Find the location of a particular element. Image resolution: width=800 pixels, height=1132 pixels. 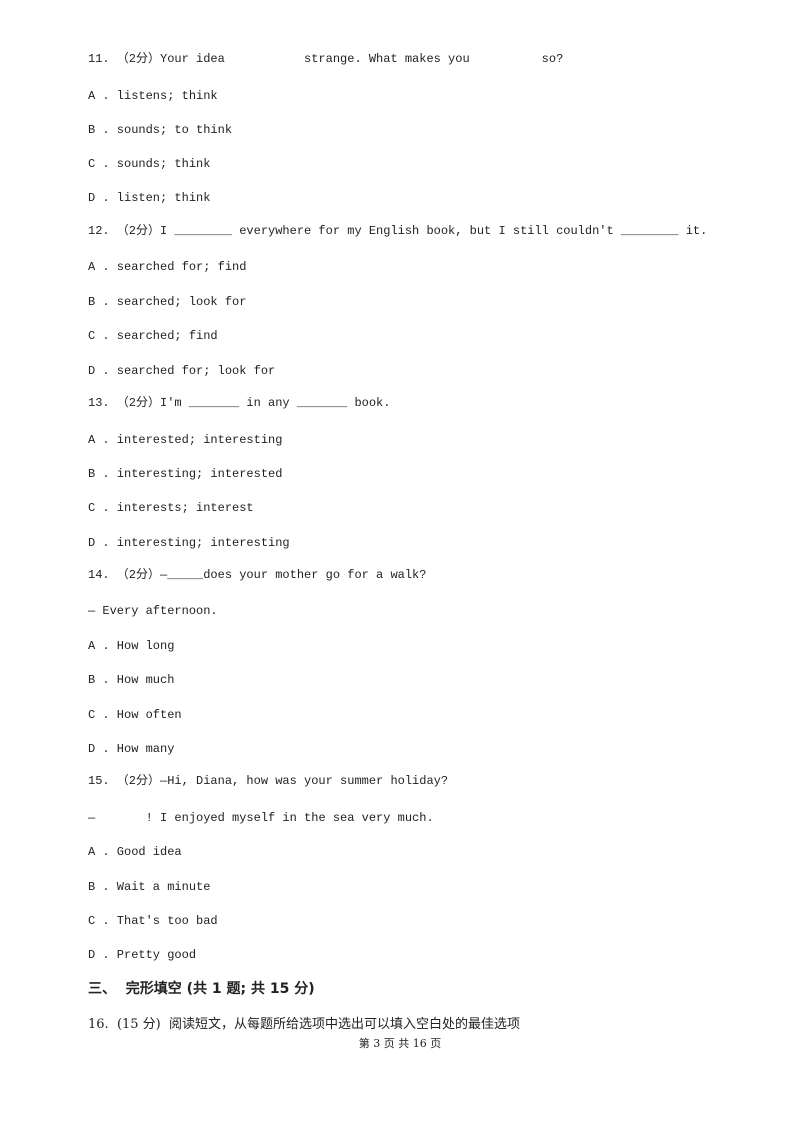

question-14-option-d: D . How many is located at coordinates (131, 749).